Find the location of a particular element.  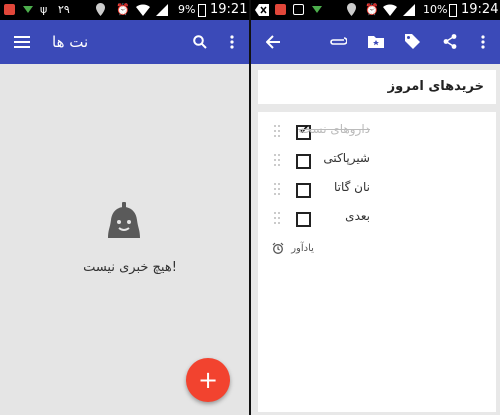

menu-icon is located at coordinates (22, 42).